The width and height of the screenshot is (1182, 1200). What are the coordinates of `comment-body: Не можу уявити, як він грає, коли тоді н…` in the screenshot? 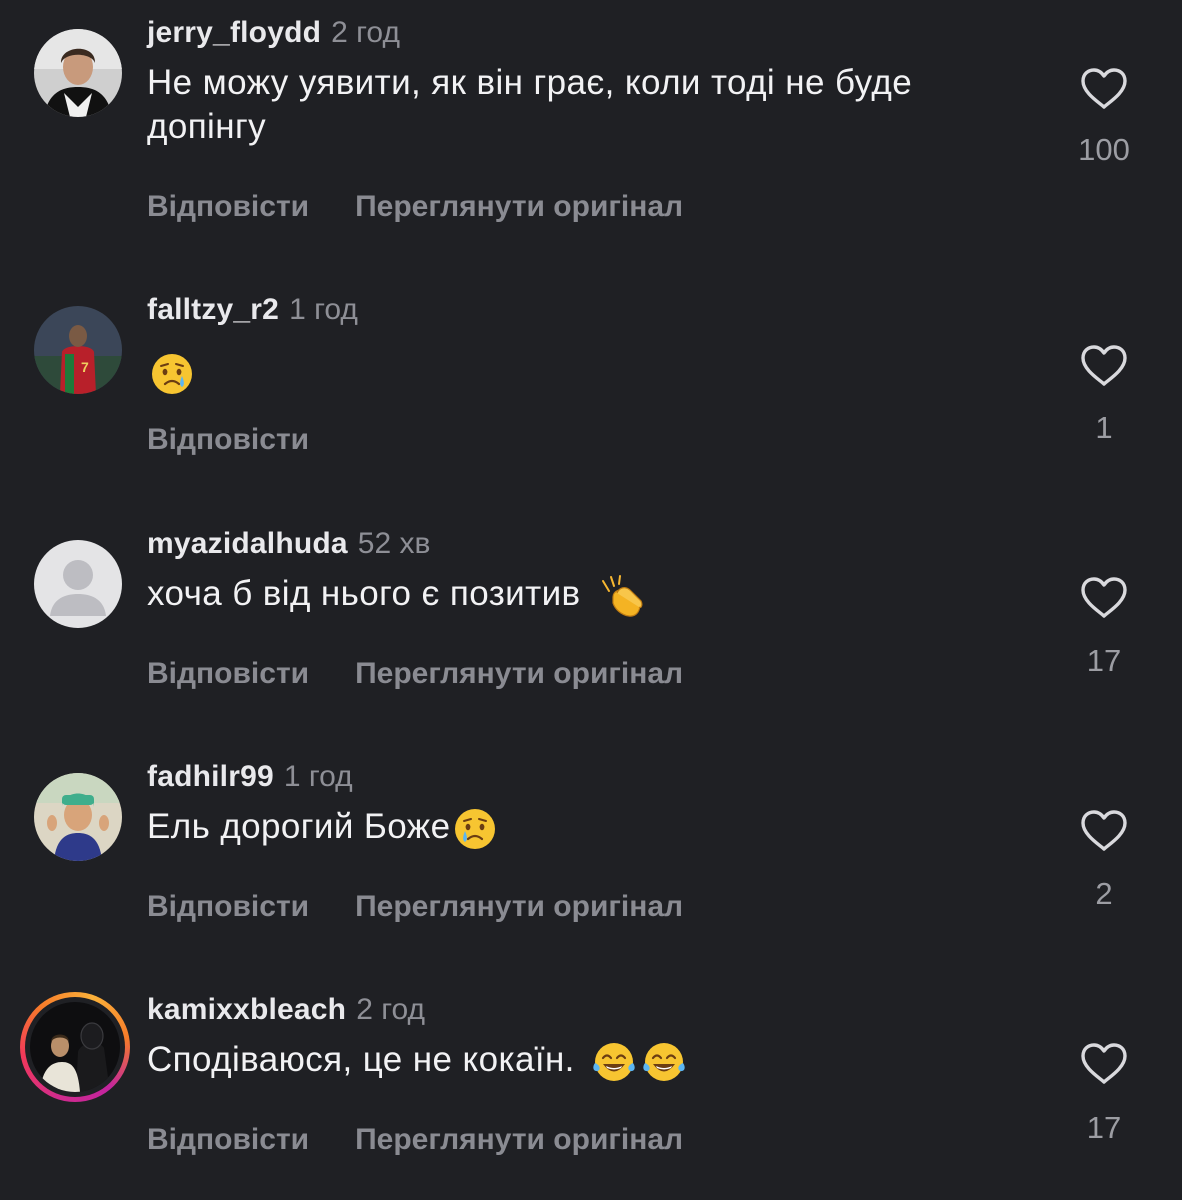 It's located at (530, 104).